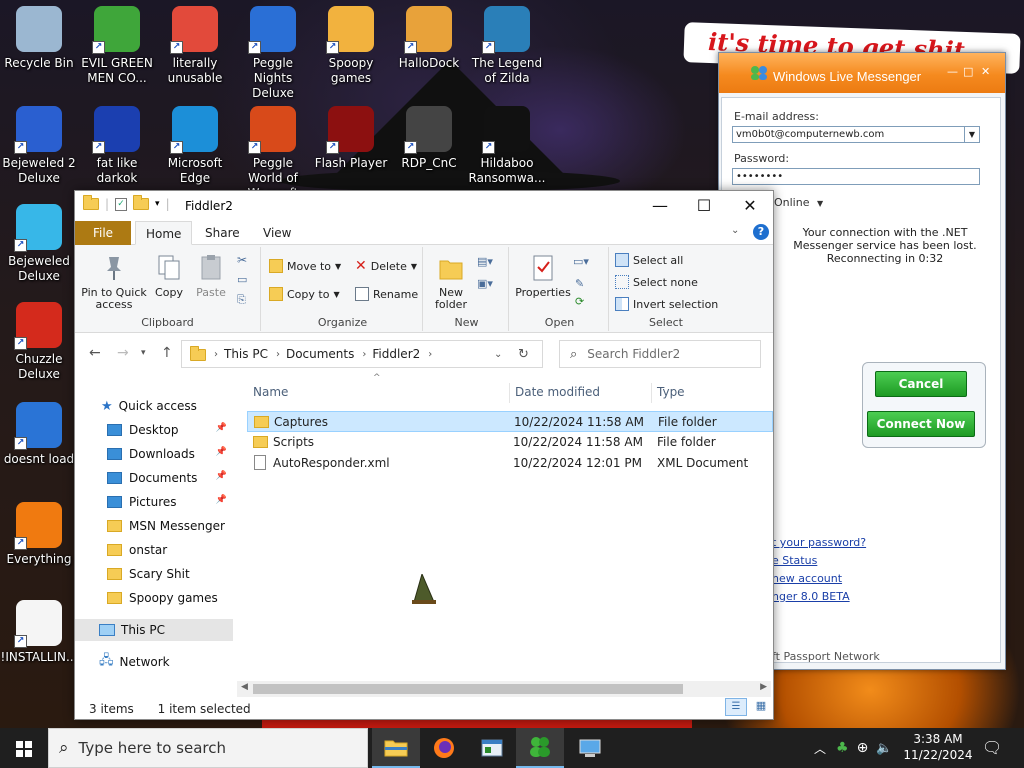 The width and height of the screenshot is (1024, 768). What do you see at coordinates (143, 353) in the screenshot?
I see `recent-locations-icon: ▾` at bounding box center [143, 353].